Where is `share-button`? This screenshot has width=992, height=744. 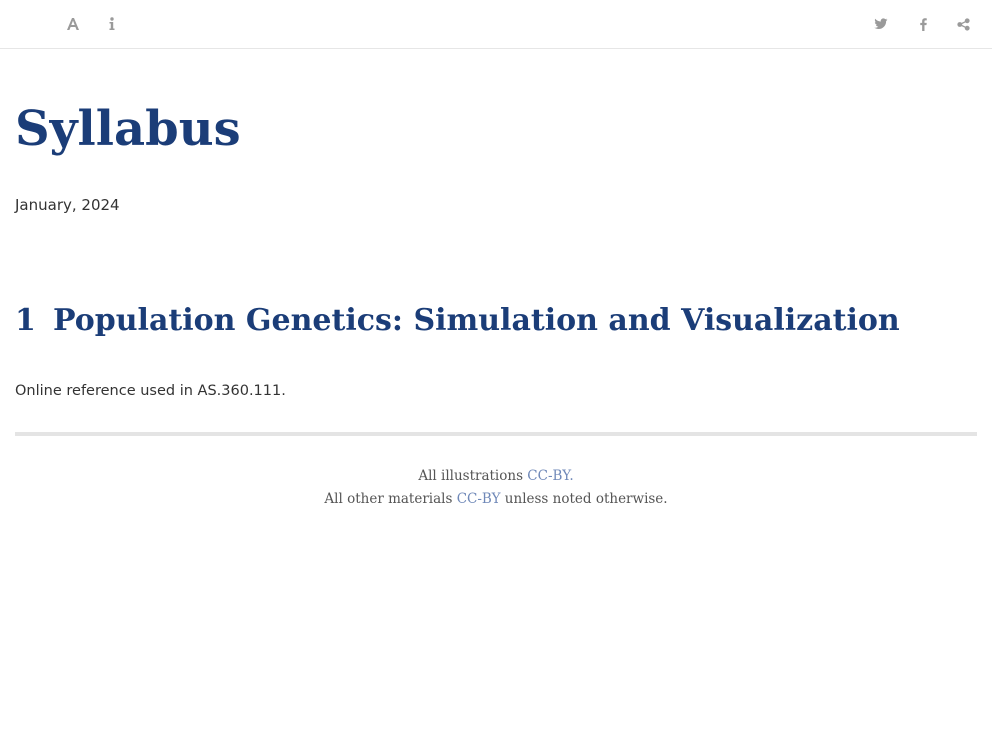
share-button is located at coordinates (963, 24).